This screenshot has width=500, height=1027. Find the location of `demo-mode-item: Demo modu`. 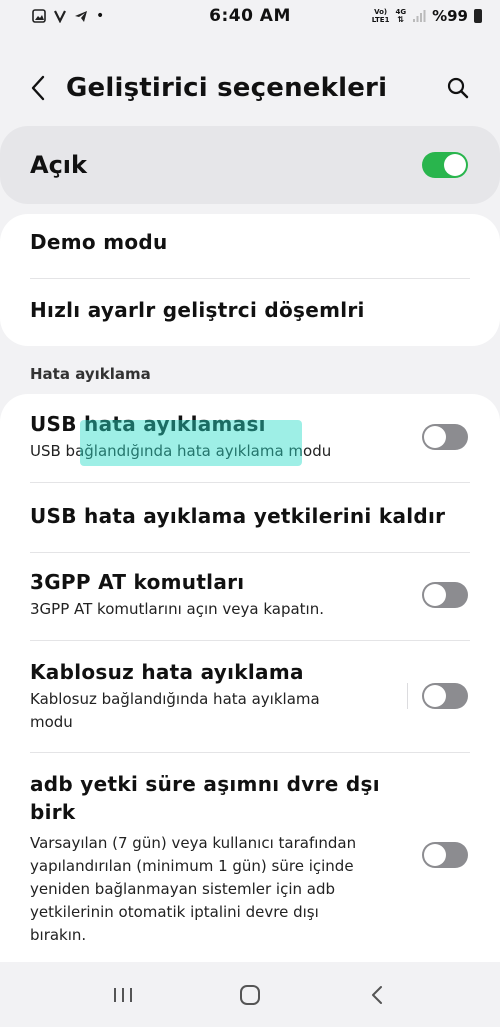

demo-mode-item: Demo modu is located at coordinates (250, 242).